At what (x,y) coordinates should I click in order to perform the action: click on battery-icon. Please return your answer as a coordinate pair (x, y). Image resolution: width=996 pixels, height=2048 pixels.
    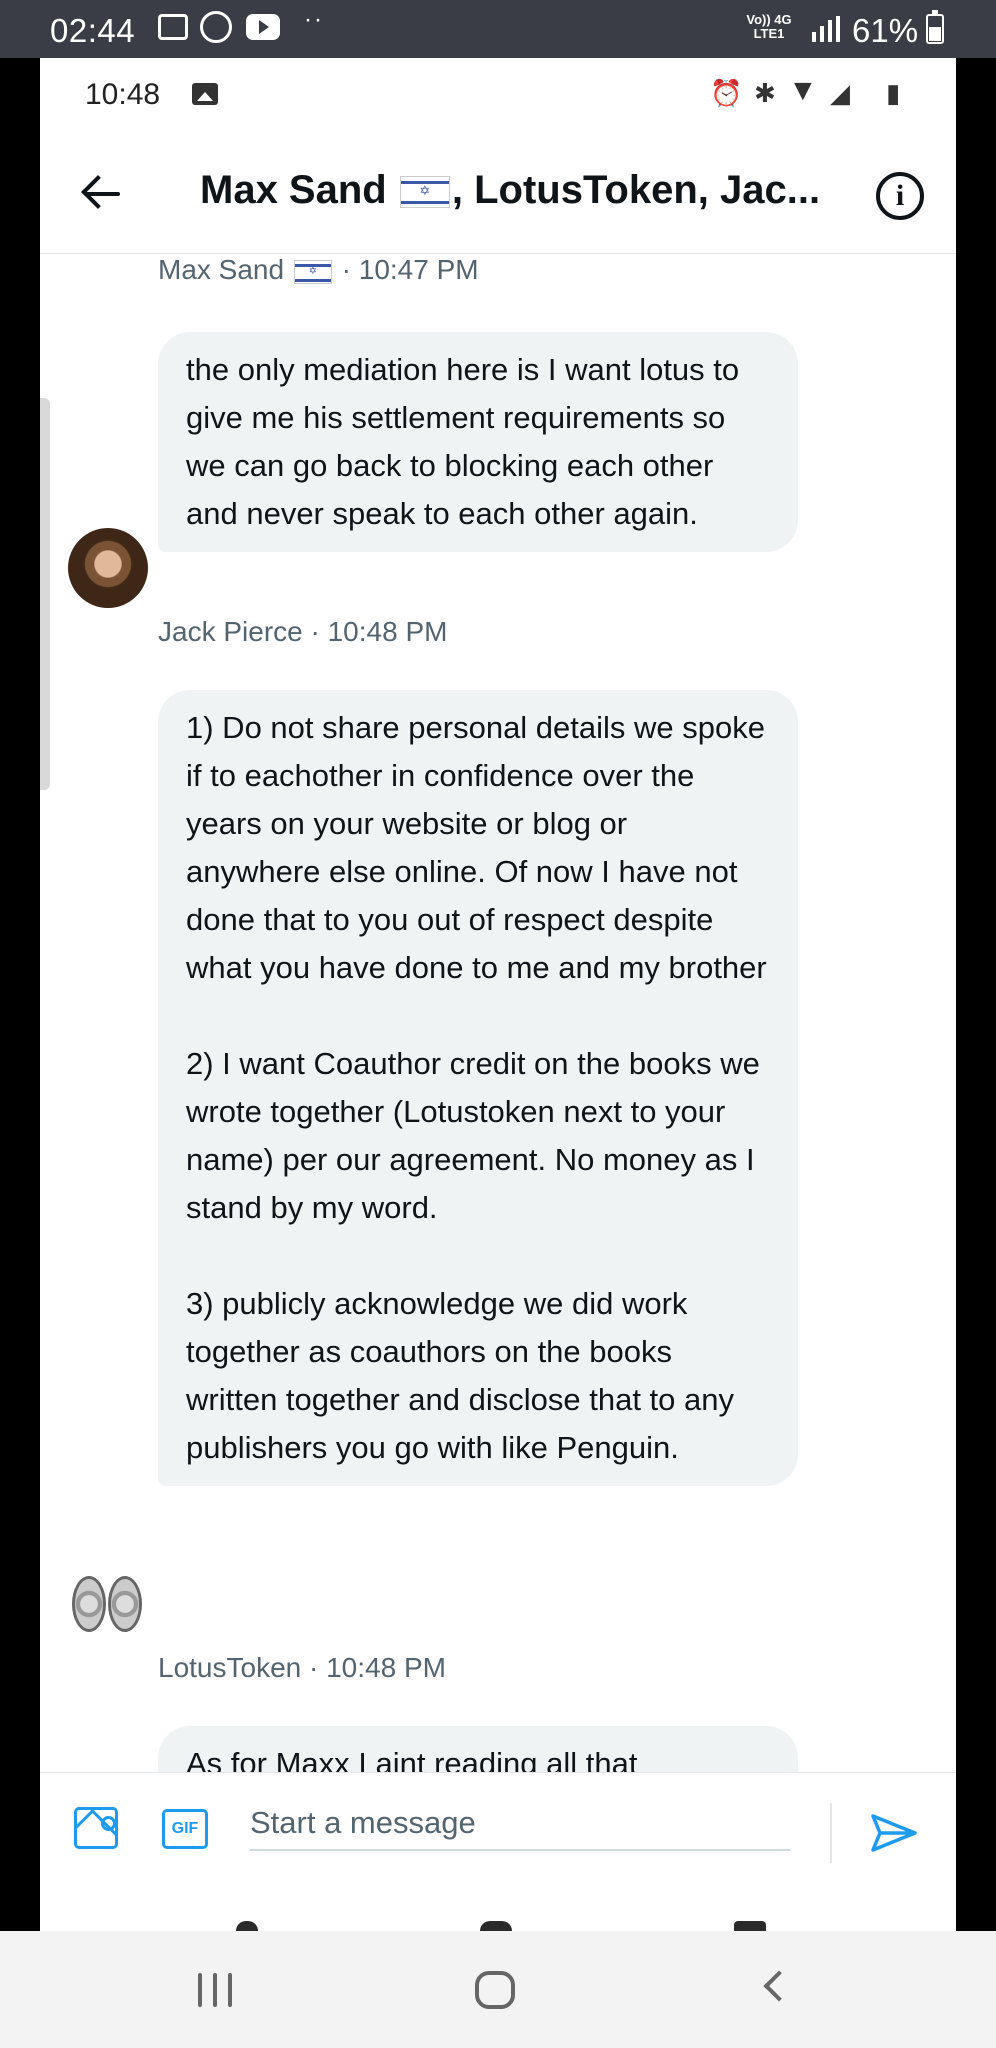
    Looking at the image, I should click on (935, 27).